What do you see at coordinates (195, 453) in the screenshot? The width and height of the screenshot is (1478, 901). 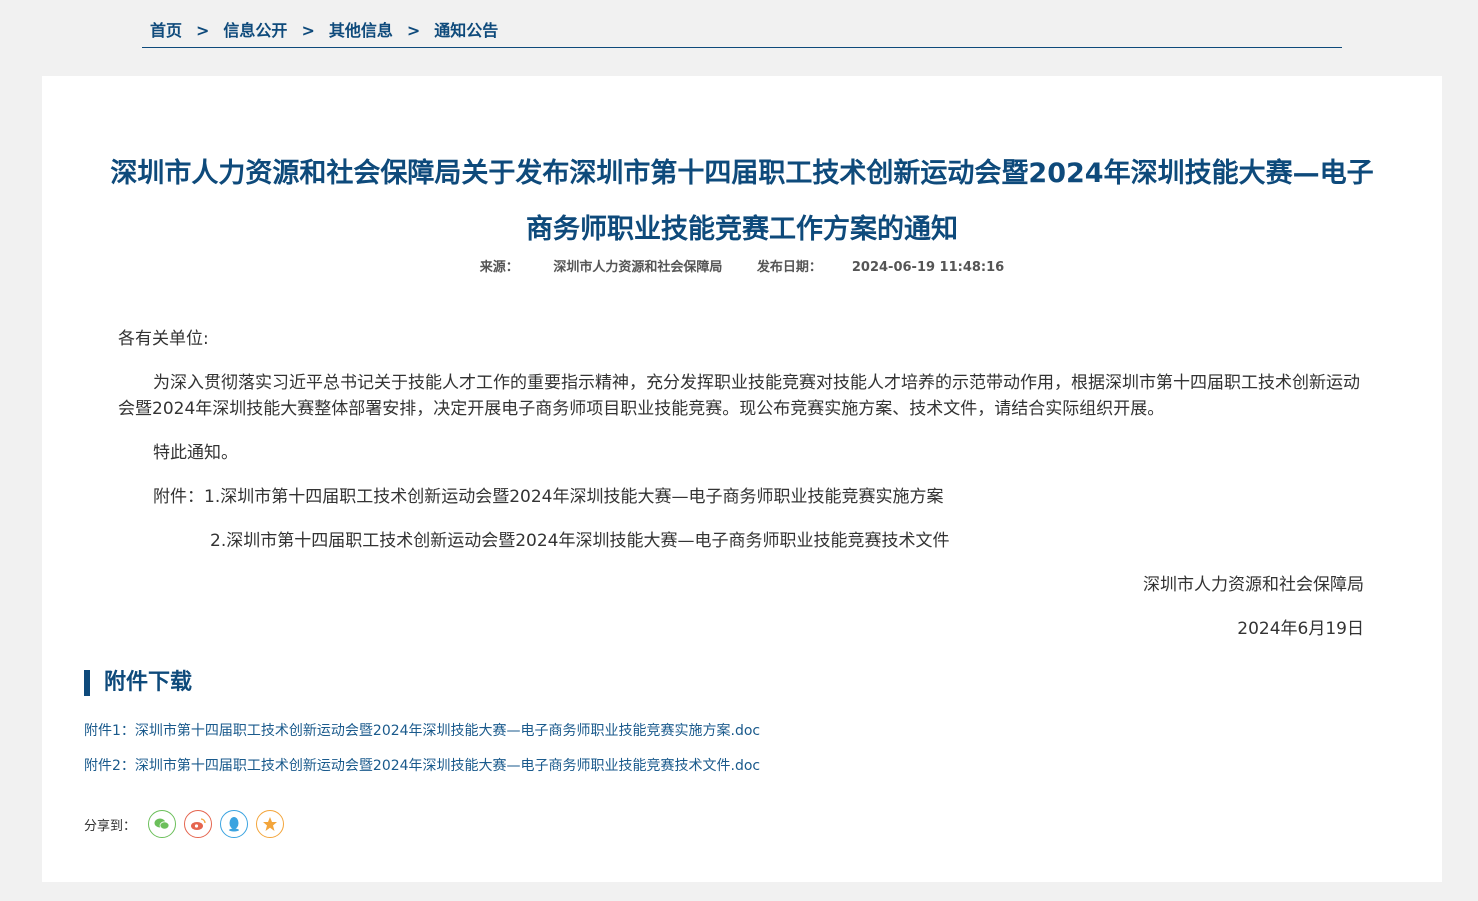 I see `notice-text: 特此通知。` at bounding box center [195, 453].